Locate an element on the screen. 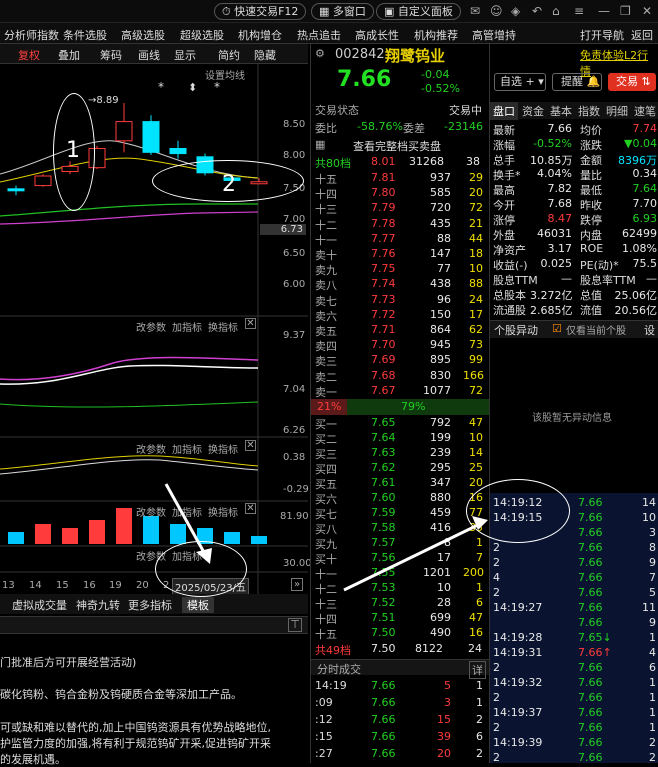 The width and height of the screenshot is (658, 767). ma-settings-label: 设置均线 is located at coordinates (225, 74).